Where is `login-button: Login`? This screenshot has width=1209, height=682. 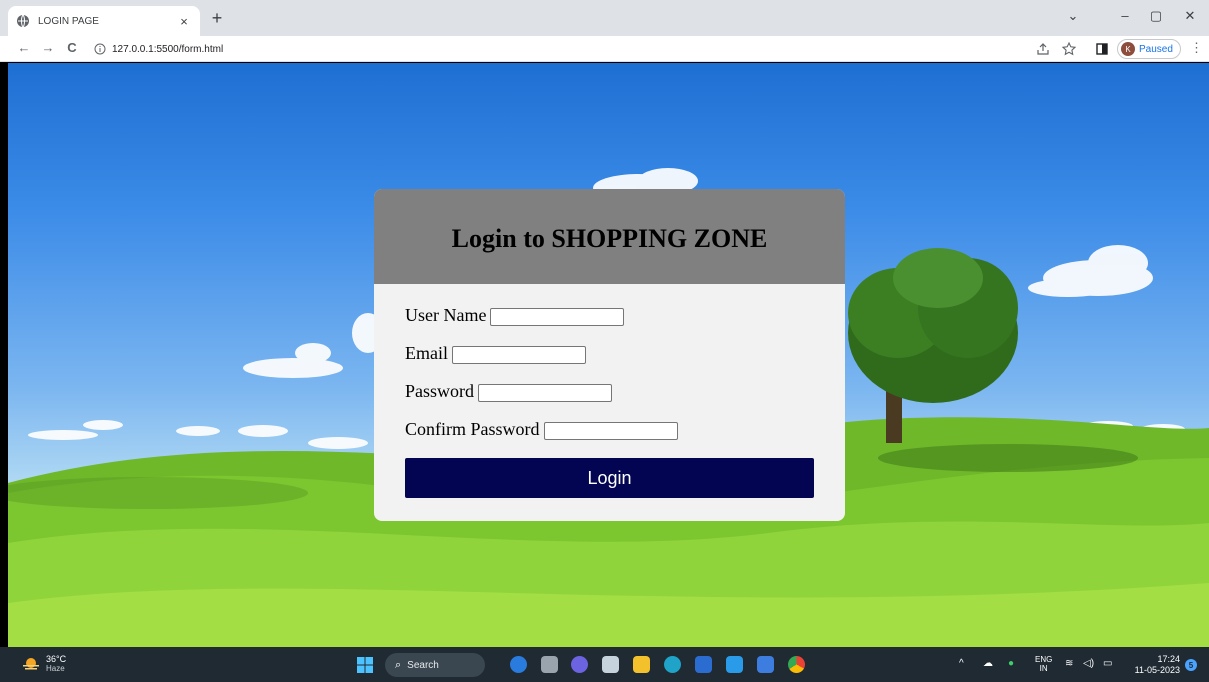 login-button: Login is located at coordinates (609, 478).